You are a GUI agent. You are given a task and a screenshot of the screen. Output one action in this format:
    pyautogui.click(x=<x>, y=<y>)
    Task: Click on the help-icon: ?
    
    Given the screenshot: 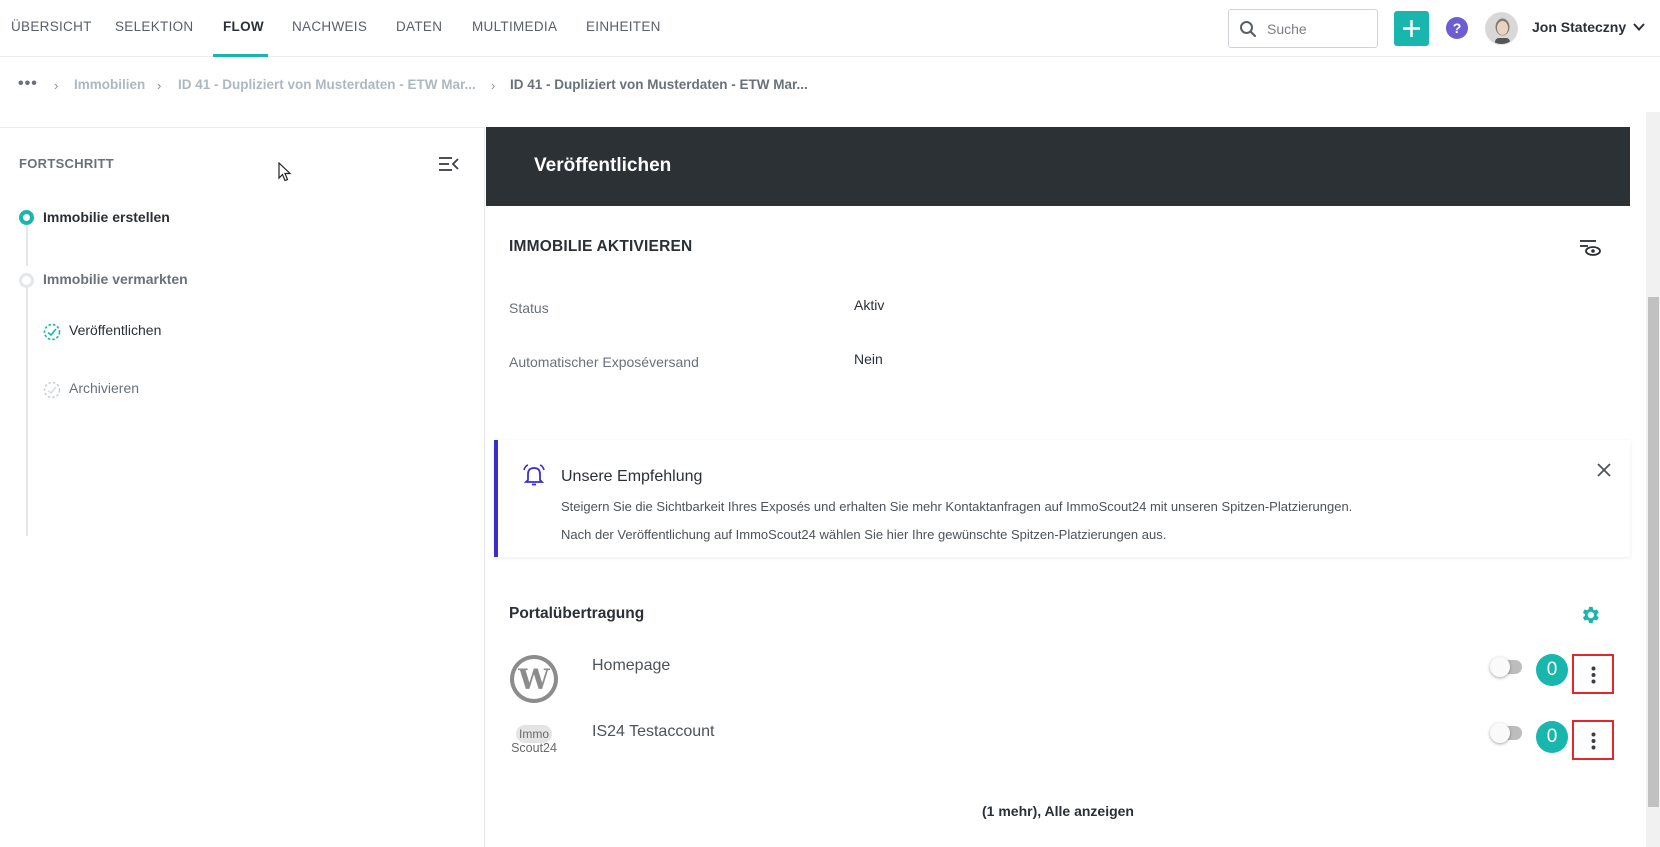 What is the action you would take?
    pyautogui.click(x=1457, y=28)
    